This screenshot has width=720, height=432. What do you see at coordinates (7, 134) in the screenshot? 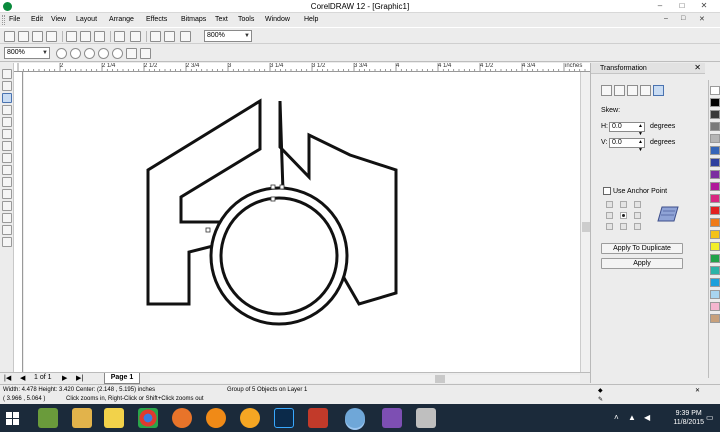
I see `rectangle-tool-icon` at bounding box center [7, 134].